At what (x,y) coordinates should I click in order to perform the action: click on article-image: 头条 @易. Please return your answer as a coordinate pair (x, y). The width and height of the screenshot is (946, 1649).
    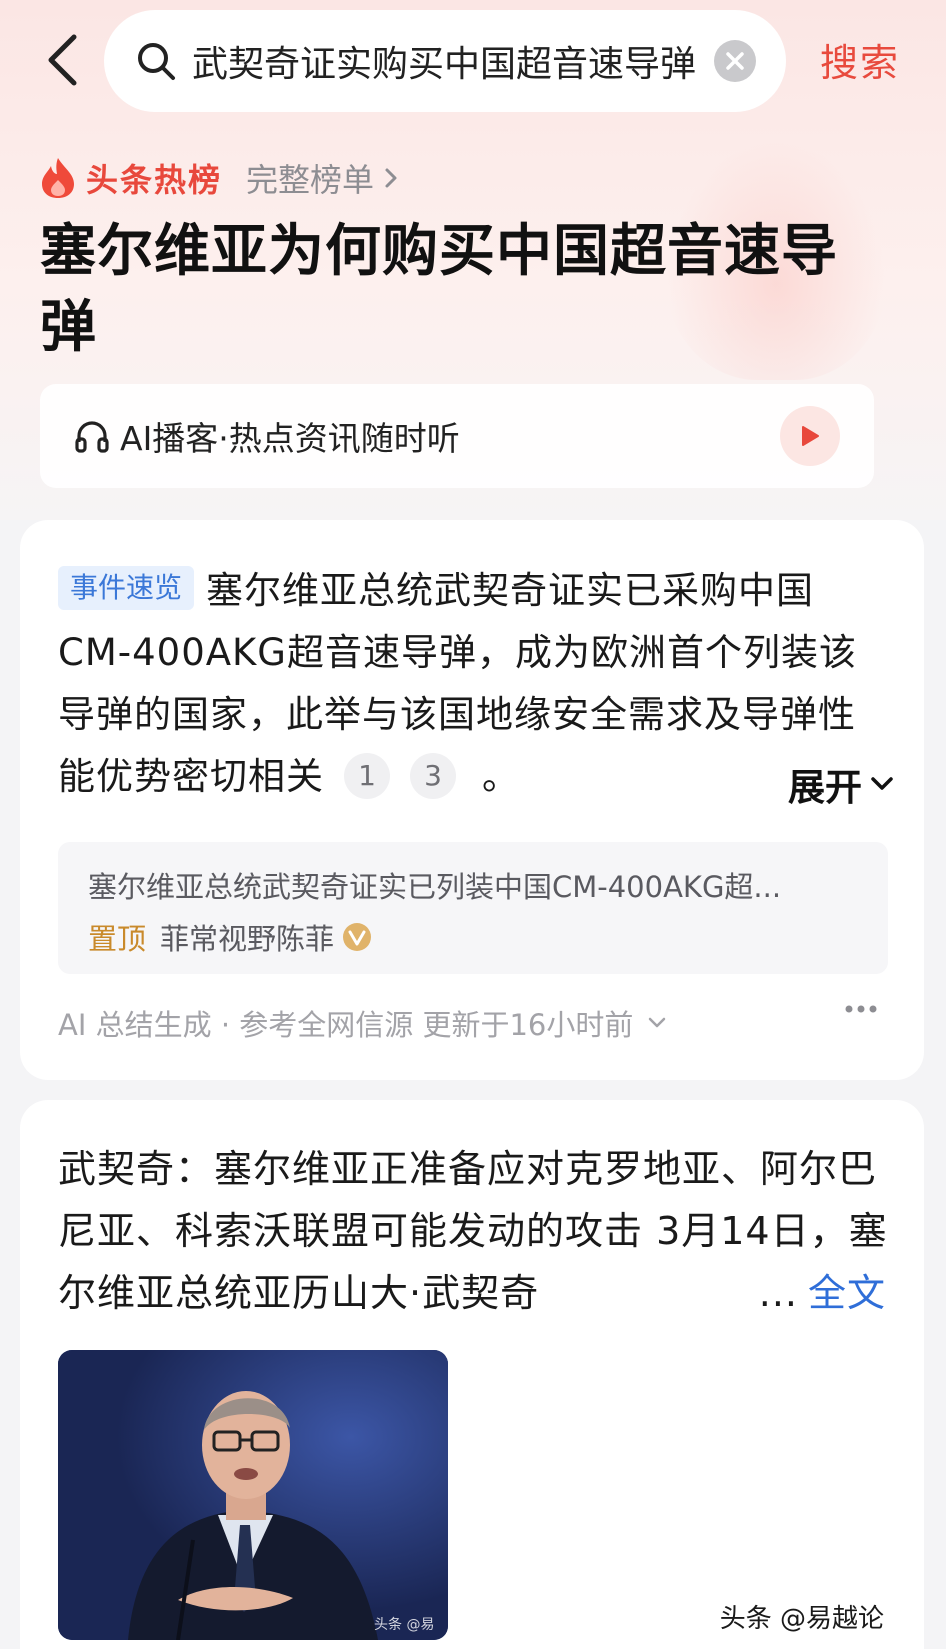
    Looking at the image, I should click on (253, 1495).